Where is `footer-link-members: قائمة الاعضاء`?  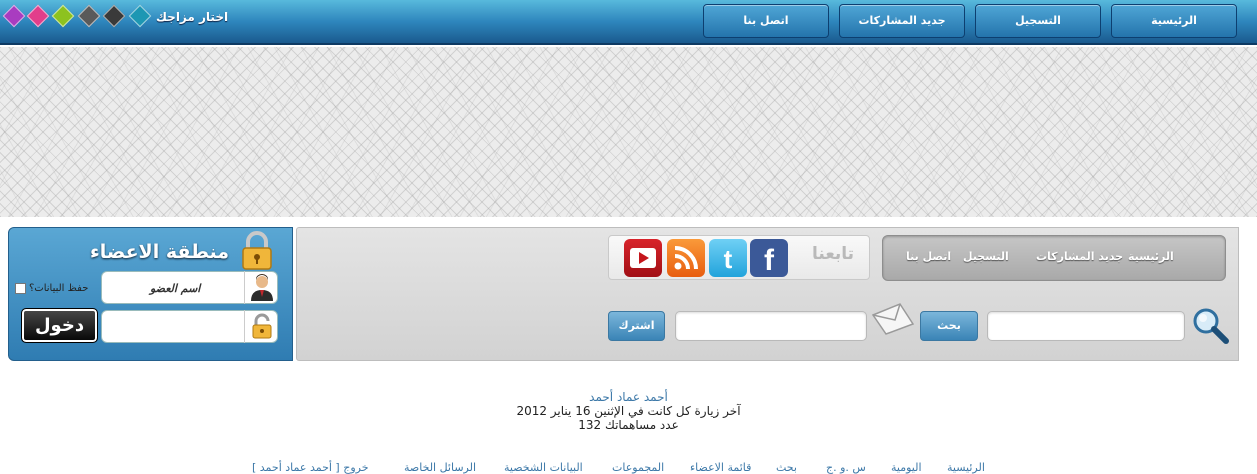
footer-link-members: قائمة الاعضاء is located at coordinates (720, 467).